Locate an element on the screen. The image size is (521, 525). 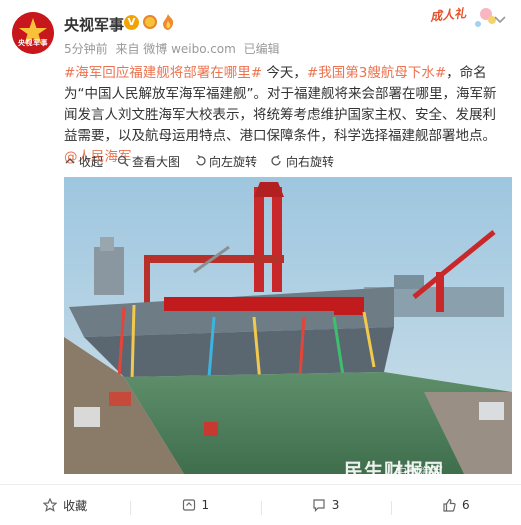
post-text-part1: 今天， is located at coordinates (284, 73).